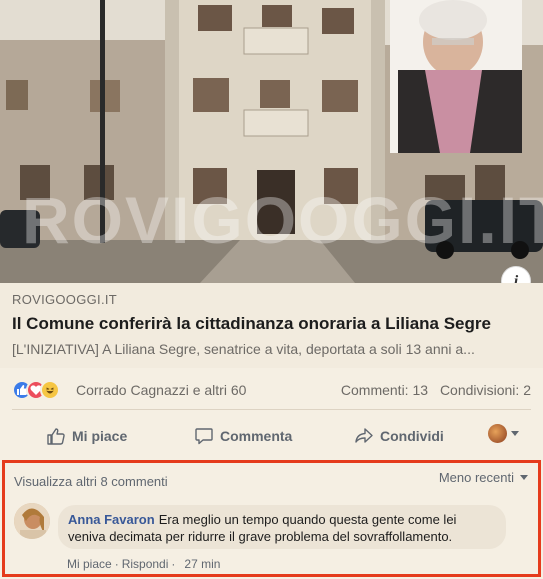  I want to click on comment-button: Commenta, so click(243, 436).